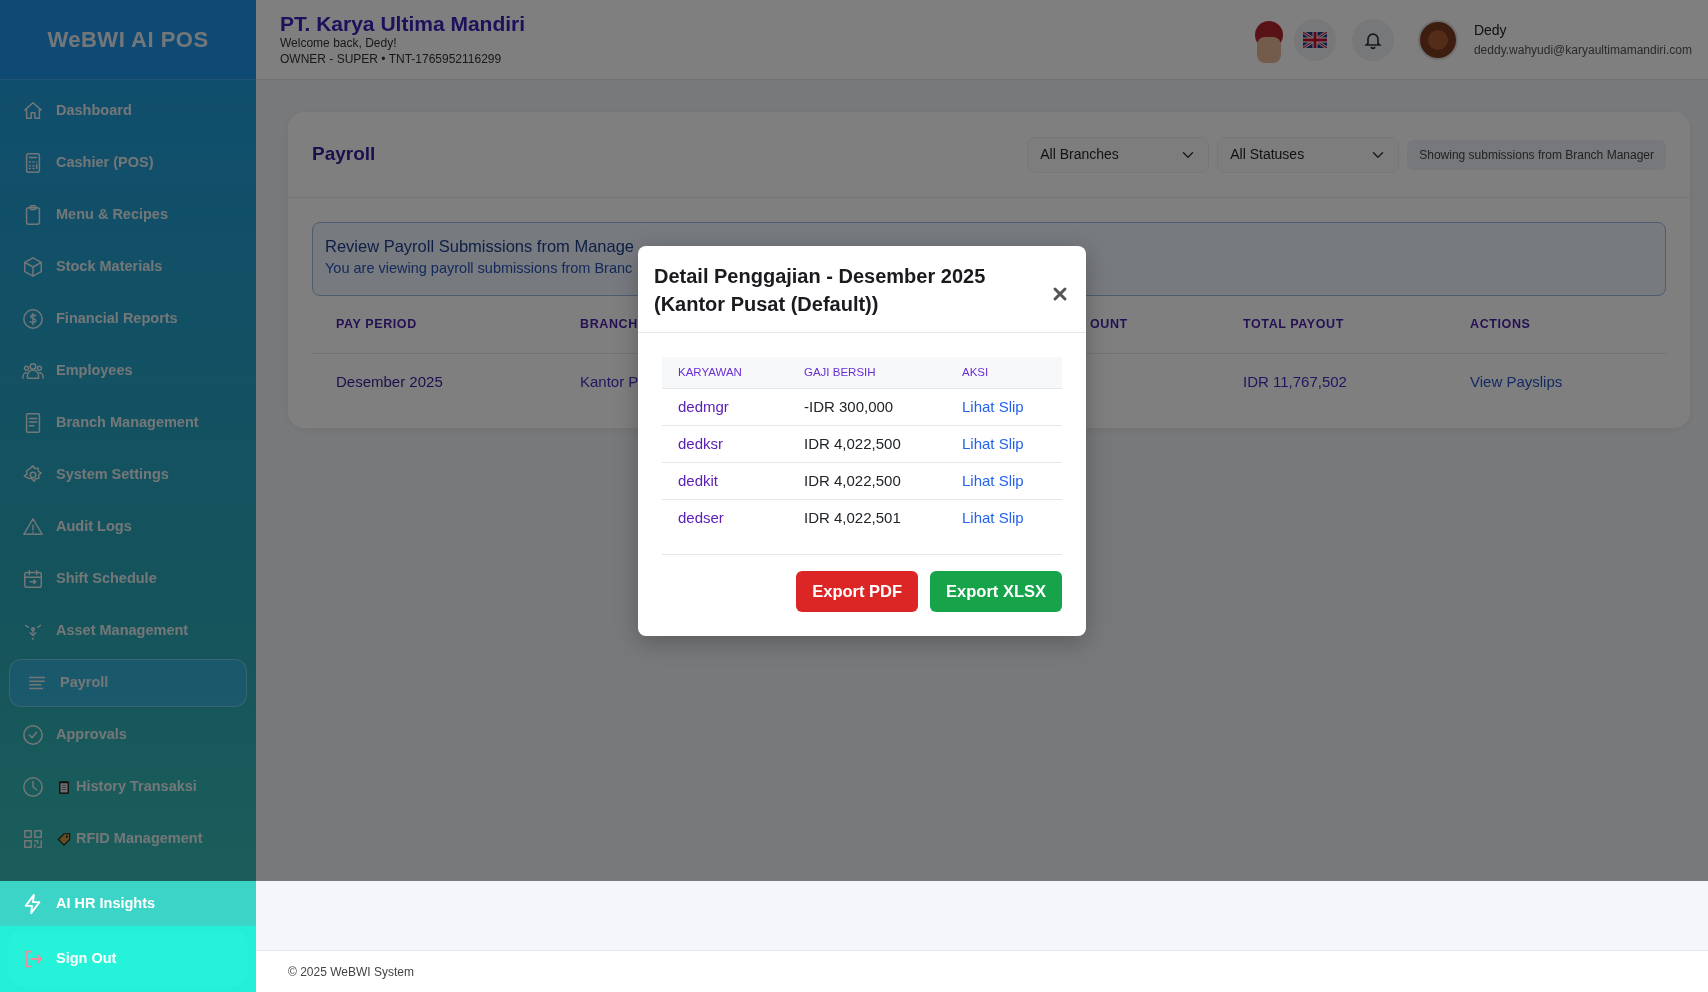 The image size is (1708, 992). What do you see at coordinates (33, 579) in the screenshot?
I see `calendar-icon` at bounding box center [33, 579].